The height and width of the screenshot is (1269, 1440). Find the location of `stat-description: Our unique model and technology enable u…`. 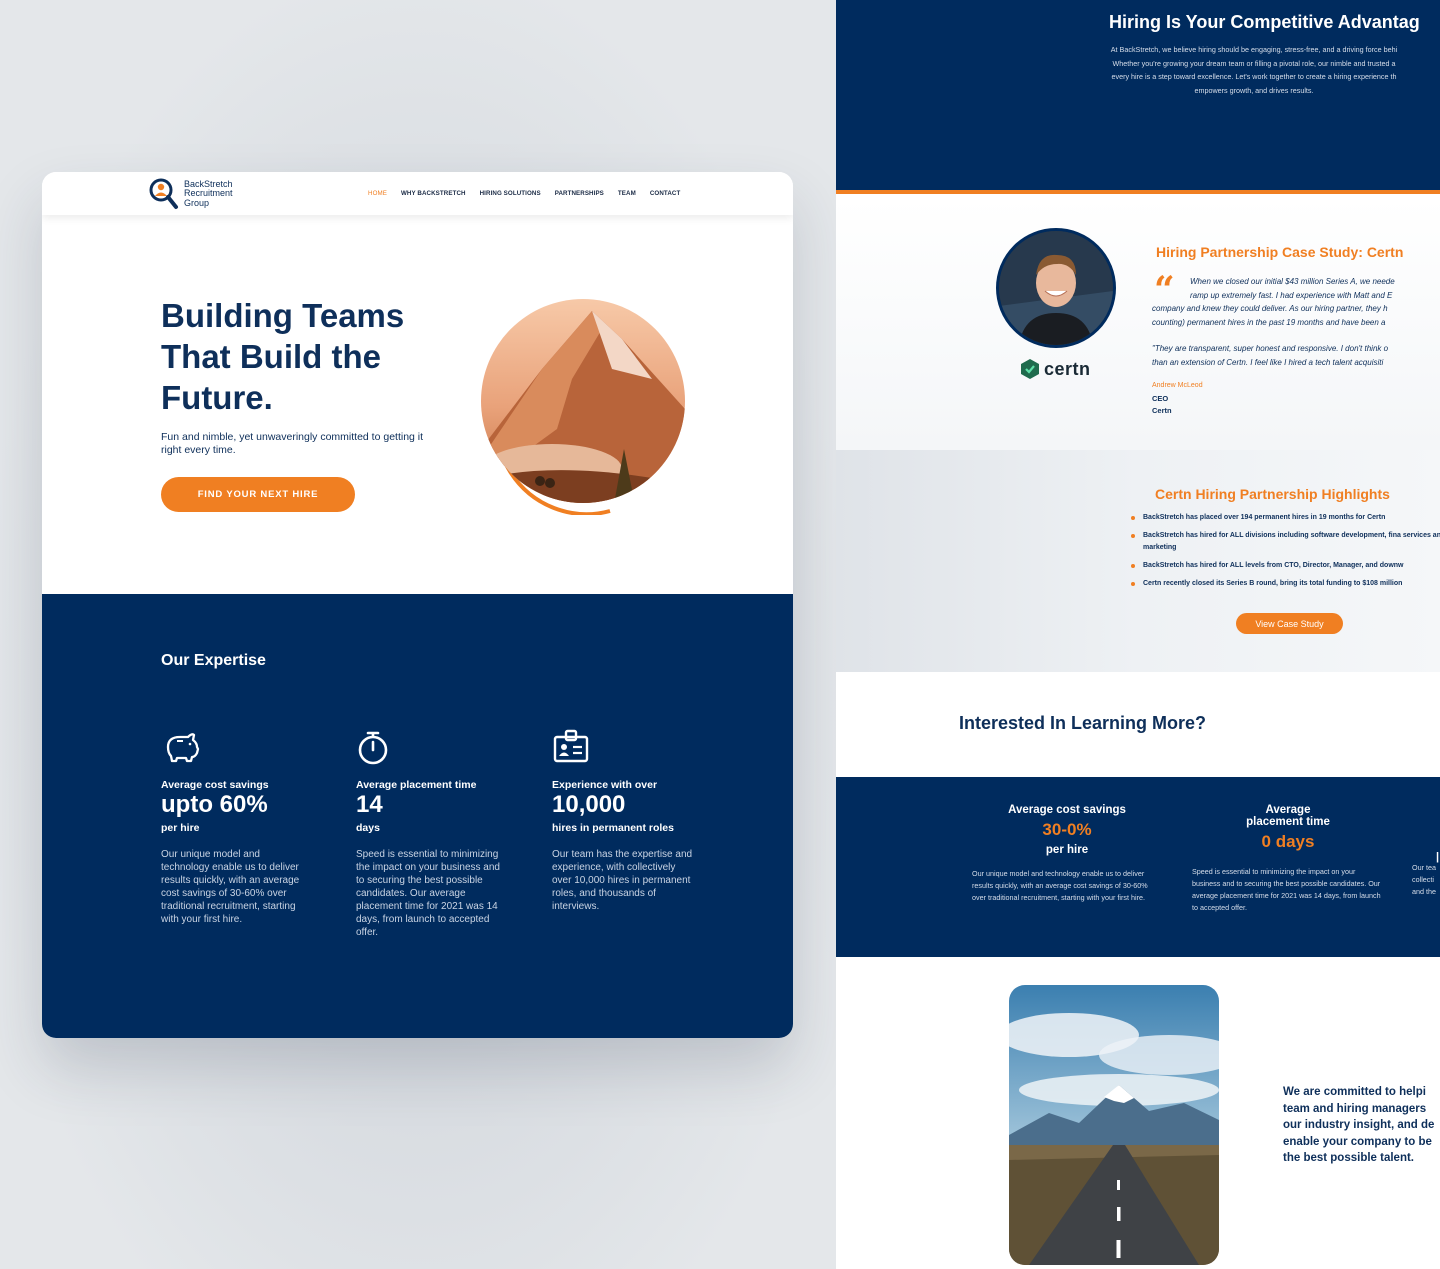

stat-description: Our unique model and technology enable u… is located at coordinates (1060, 885).